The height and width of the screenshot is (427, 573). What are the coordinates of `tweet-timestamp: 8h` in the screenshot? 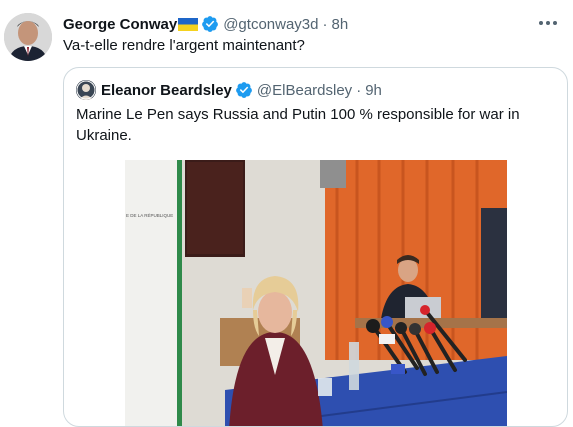 It's located at (339, 24).